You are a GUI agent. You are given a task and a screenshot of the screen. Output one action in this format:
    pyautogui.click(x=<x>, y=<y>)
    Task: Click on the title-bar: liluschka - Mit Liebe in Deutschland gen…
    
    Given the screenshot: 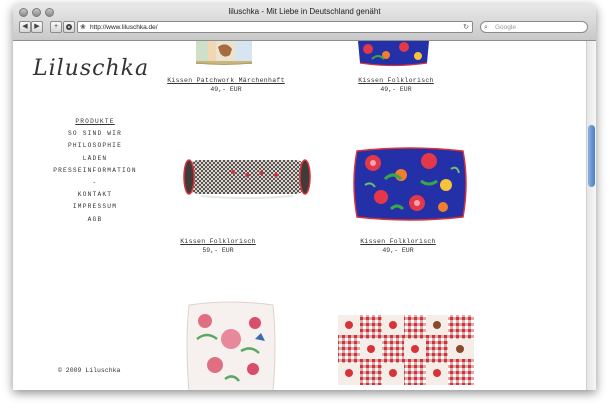 What is the action you would take?
    pyautogui.click(x=304, y=22)
    